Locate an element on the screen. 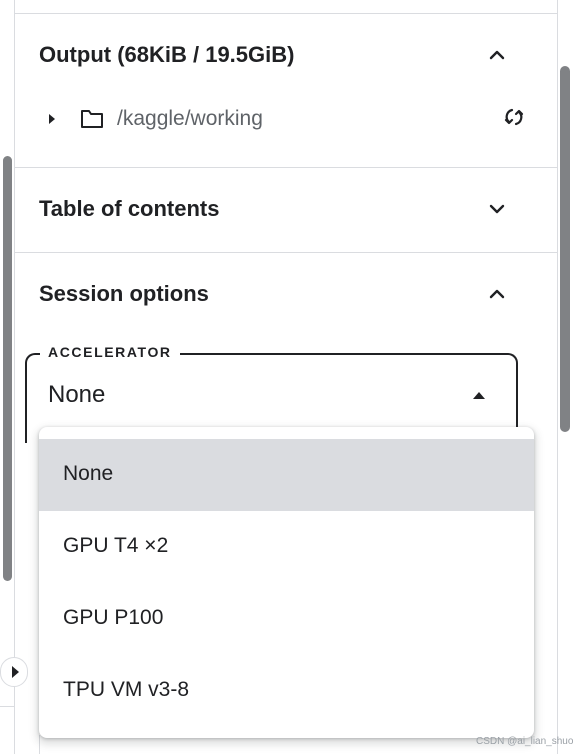  panel-scrollbar is located at coordinates (565, 249).